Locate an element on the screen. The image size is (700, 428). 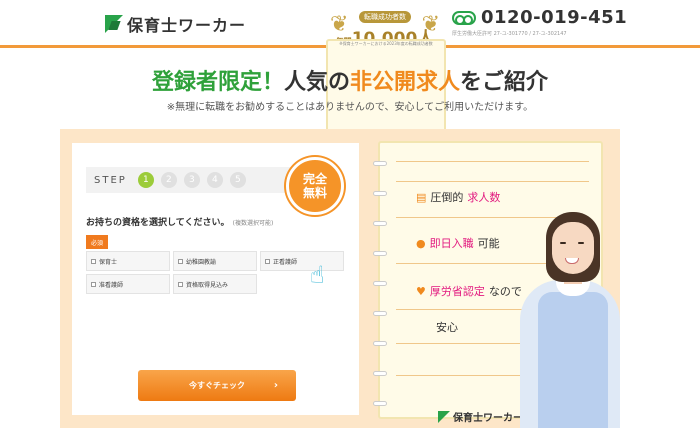
option-expected-qualification: 資格取得見込み is located at coordinates (215, 284).